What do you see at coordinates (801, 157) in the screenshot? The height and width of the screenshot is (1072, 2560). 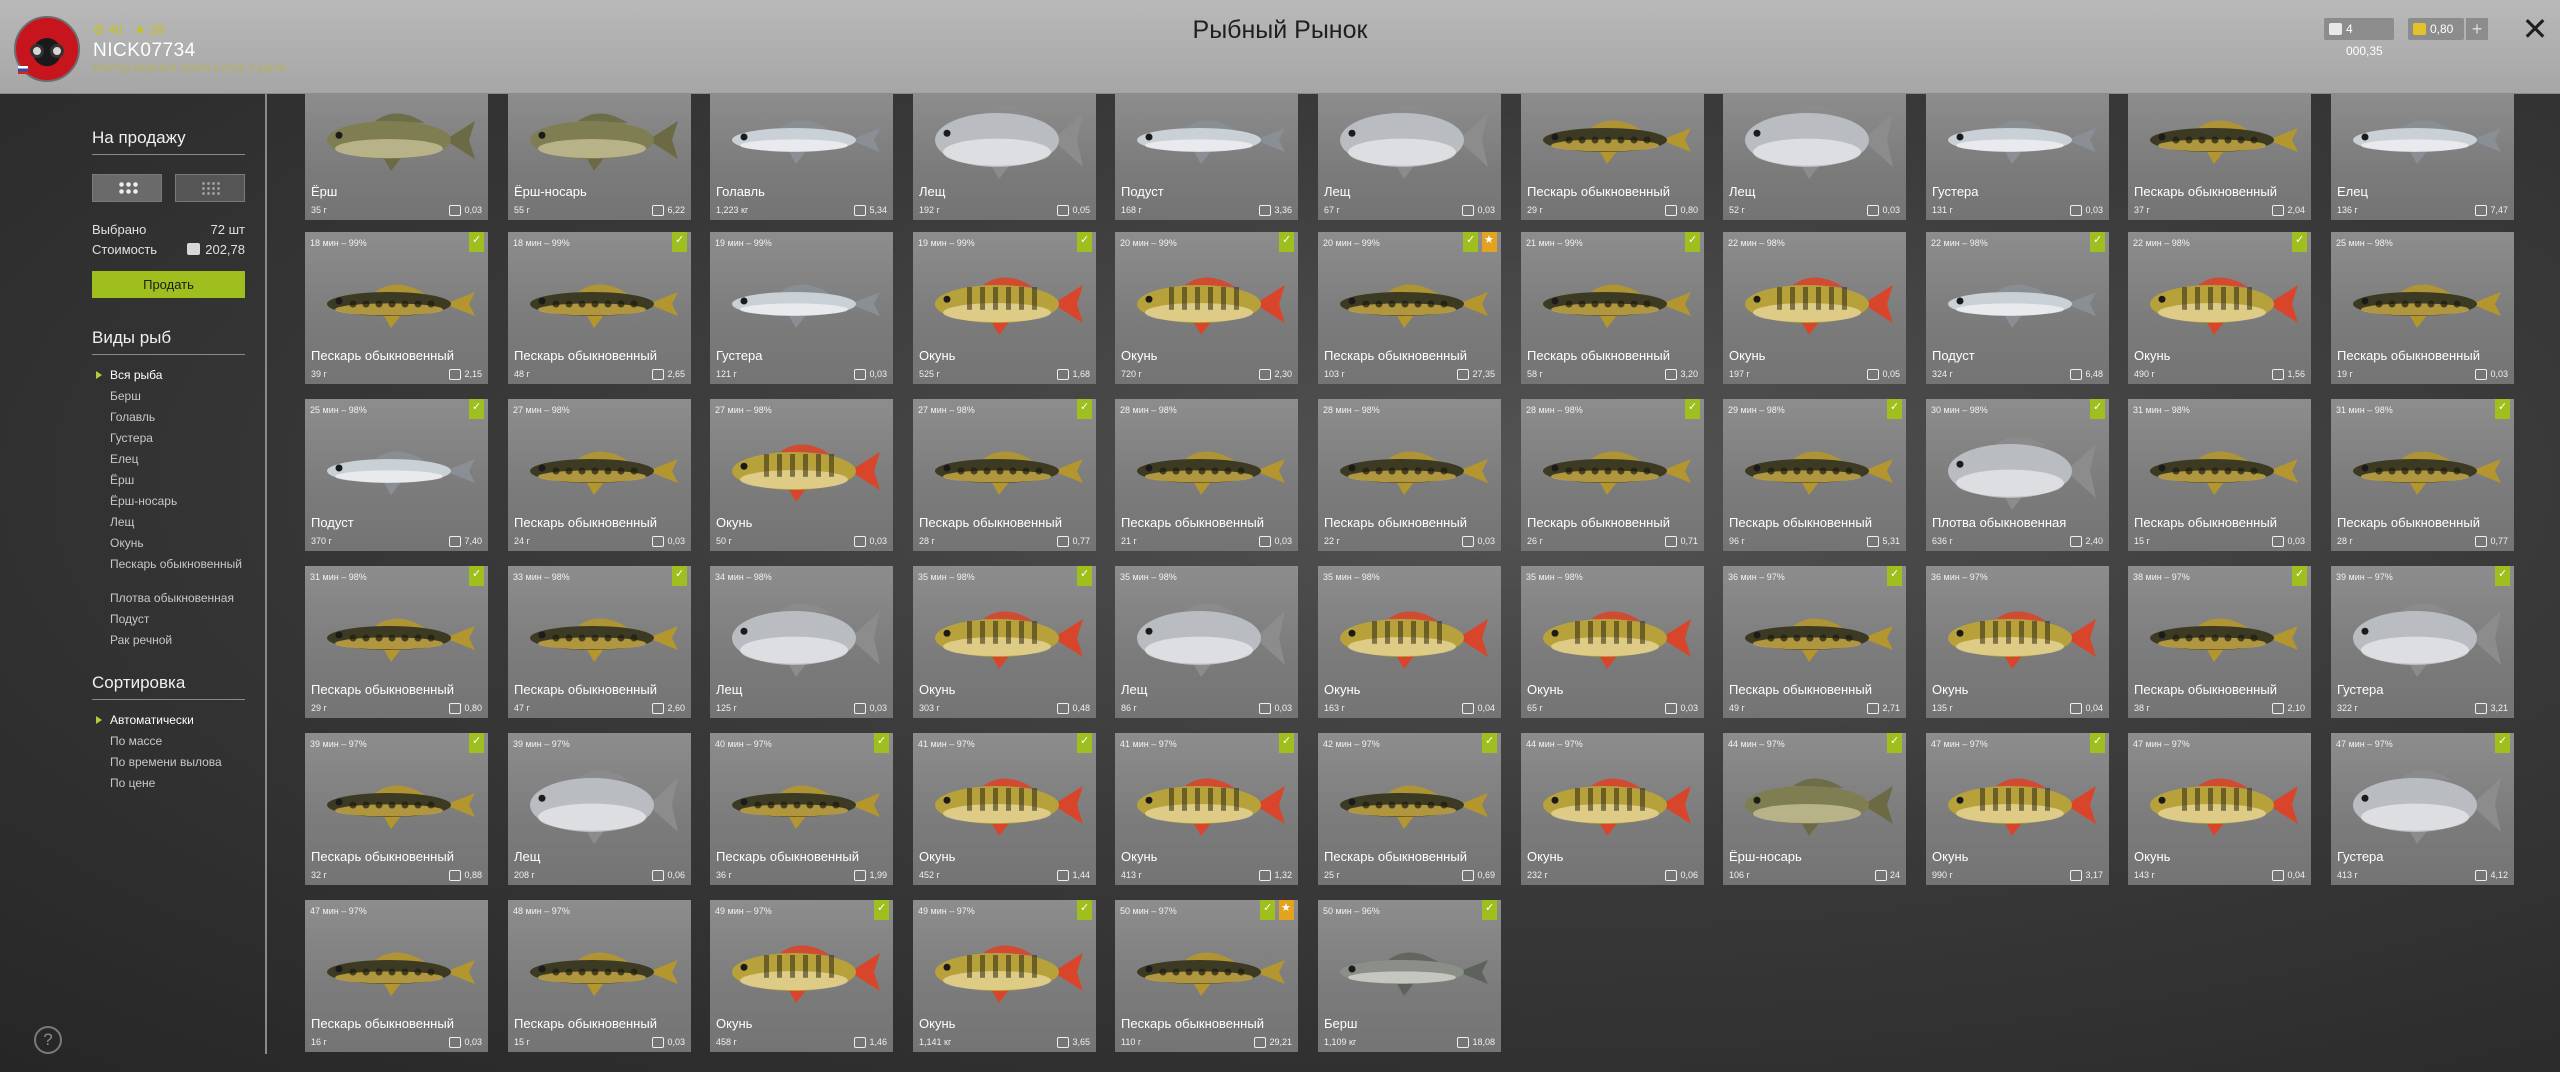 I see `fish-card: Голавль 1,223 кг 5,34` at bounding box center [801, 157].